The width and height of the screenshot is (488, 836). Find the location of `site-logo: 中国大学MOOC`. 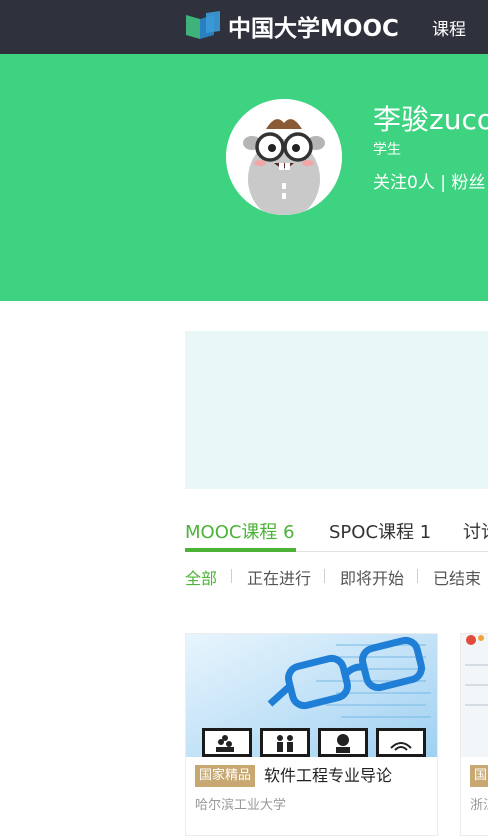

site-logo: 中国大学MOOC is located at coordinates (291, 26).